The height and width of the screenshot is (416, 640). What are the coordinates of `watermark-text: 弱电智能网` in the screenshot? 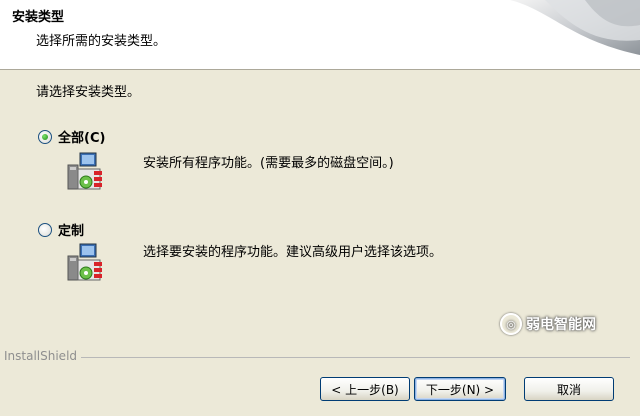 It's located at (561, 325).